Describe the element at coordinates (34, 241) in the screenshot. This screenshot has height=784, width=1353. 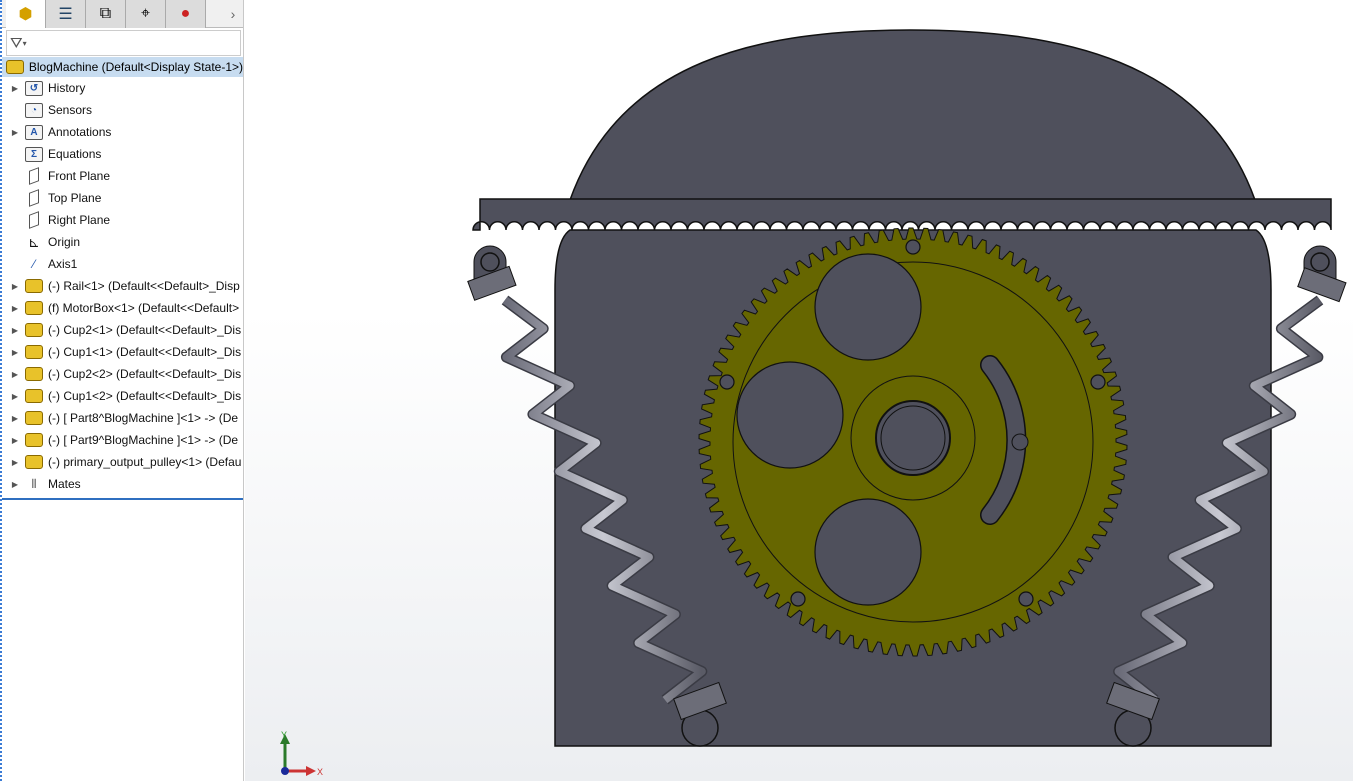
I see `origin-icon: ⊾` at that location.